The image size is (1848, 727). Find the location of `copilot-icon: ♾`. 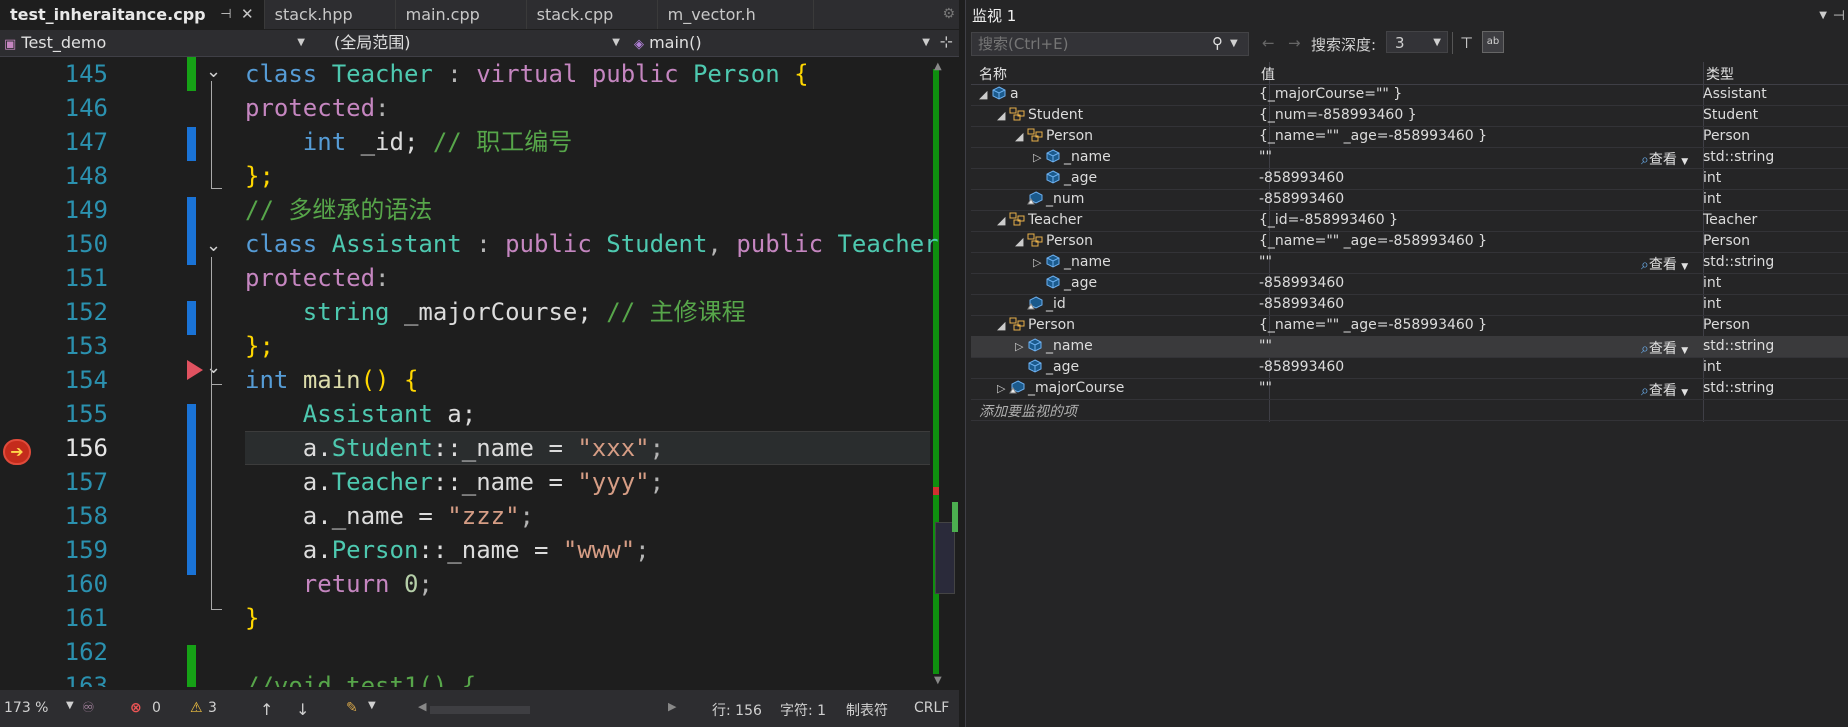

copilot-icon: ♾ is located at coordinates (88, 708).